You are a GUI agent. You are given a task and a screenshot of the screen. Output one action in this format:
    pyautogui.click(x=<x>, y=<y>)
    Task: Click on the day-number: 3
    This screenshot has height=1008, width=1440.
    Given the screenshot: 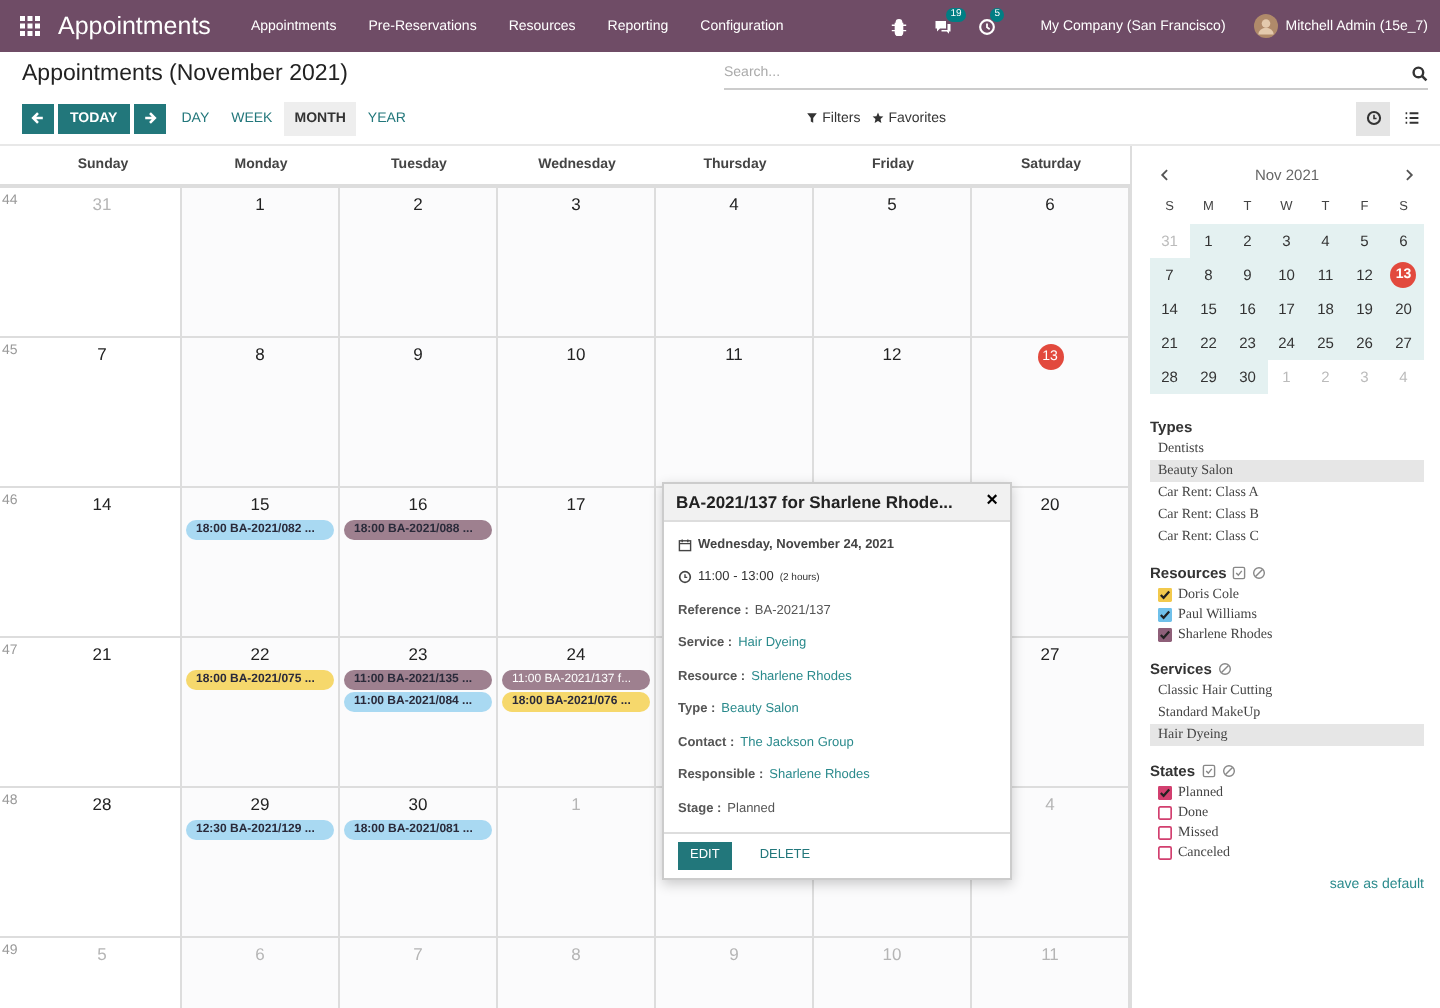 What is the action you would take?
    pyautogui.click(x=576, y=204)
    